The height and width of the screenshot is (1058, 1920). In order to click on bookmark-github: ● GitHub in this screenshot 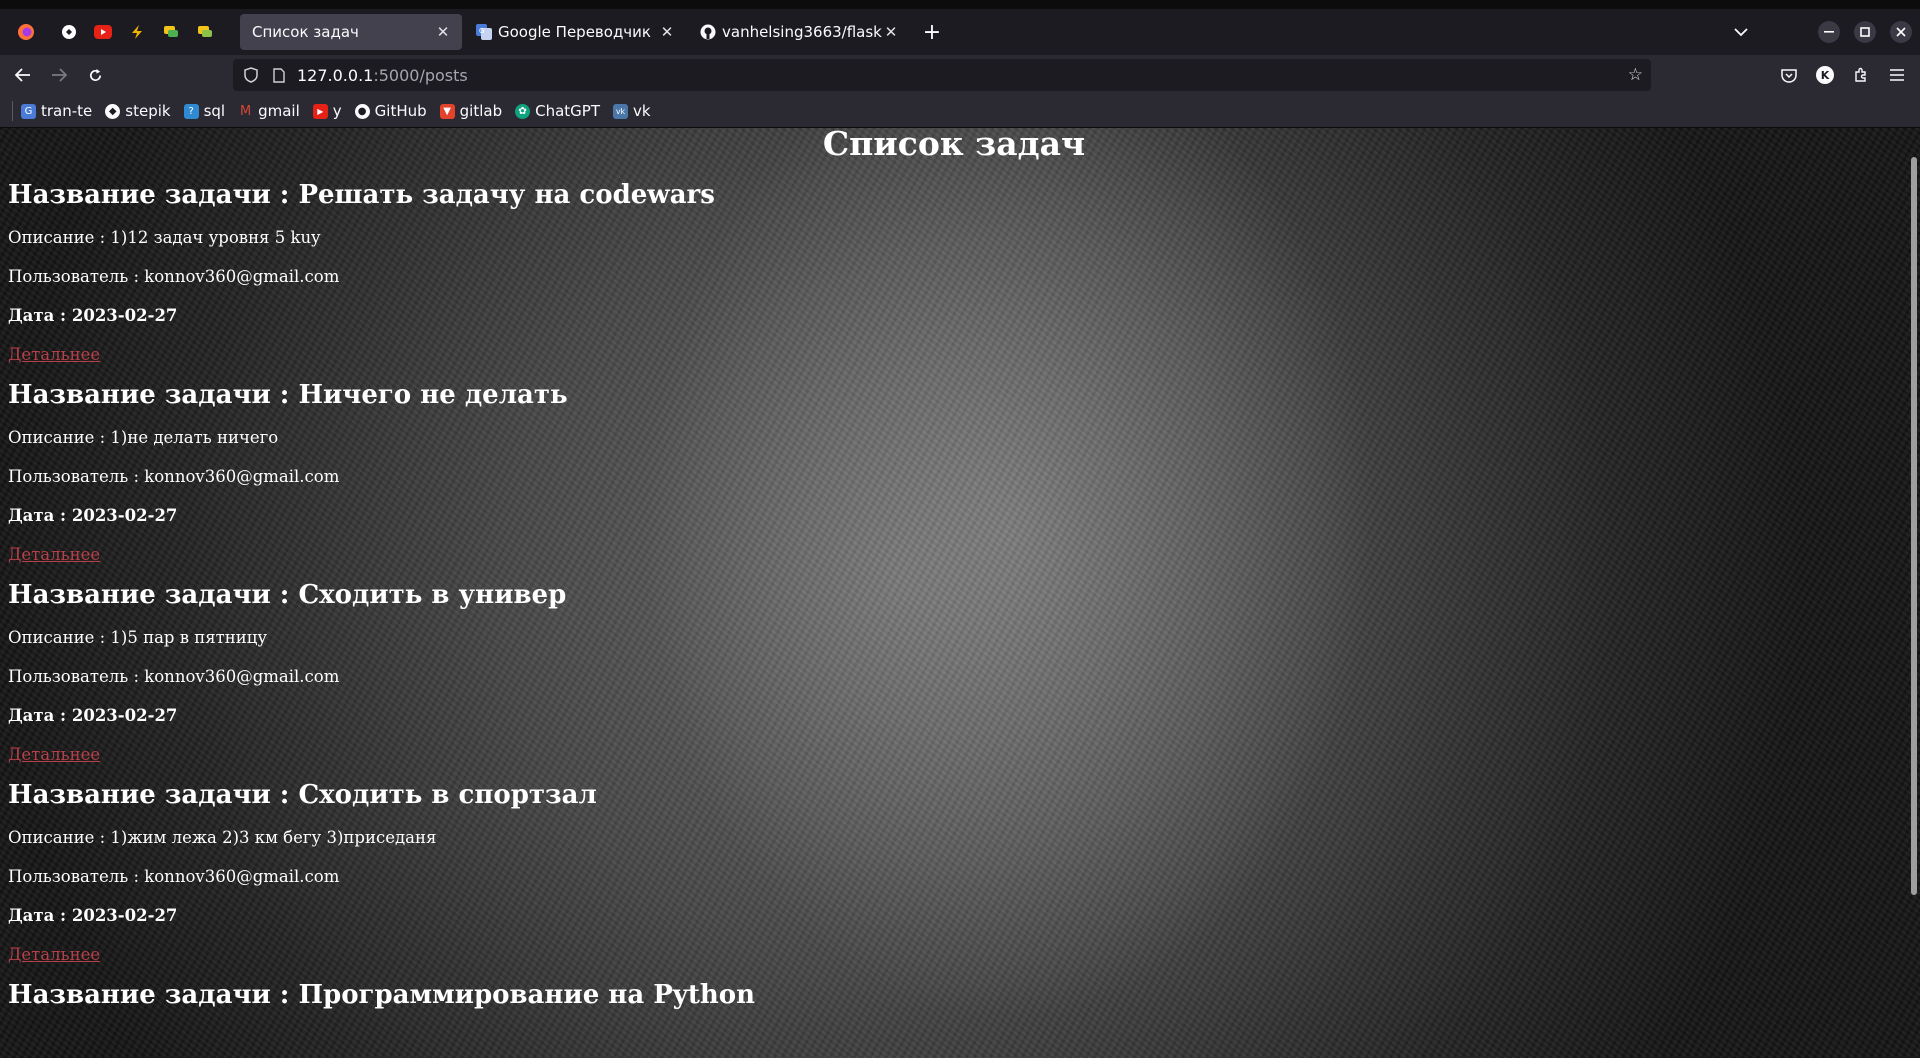, I will do `click(393, 111)`.